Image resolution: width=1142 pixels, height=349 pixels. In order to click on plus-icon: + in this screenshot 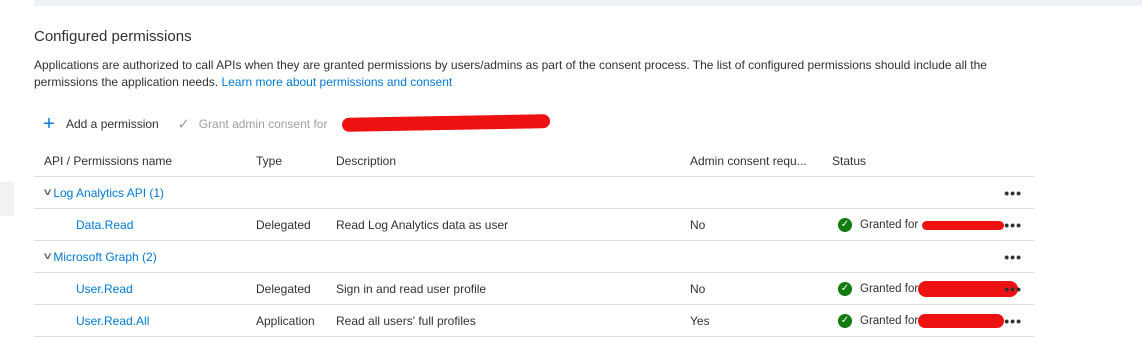, I will do `click(49, 124)`.